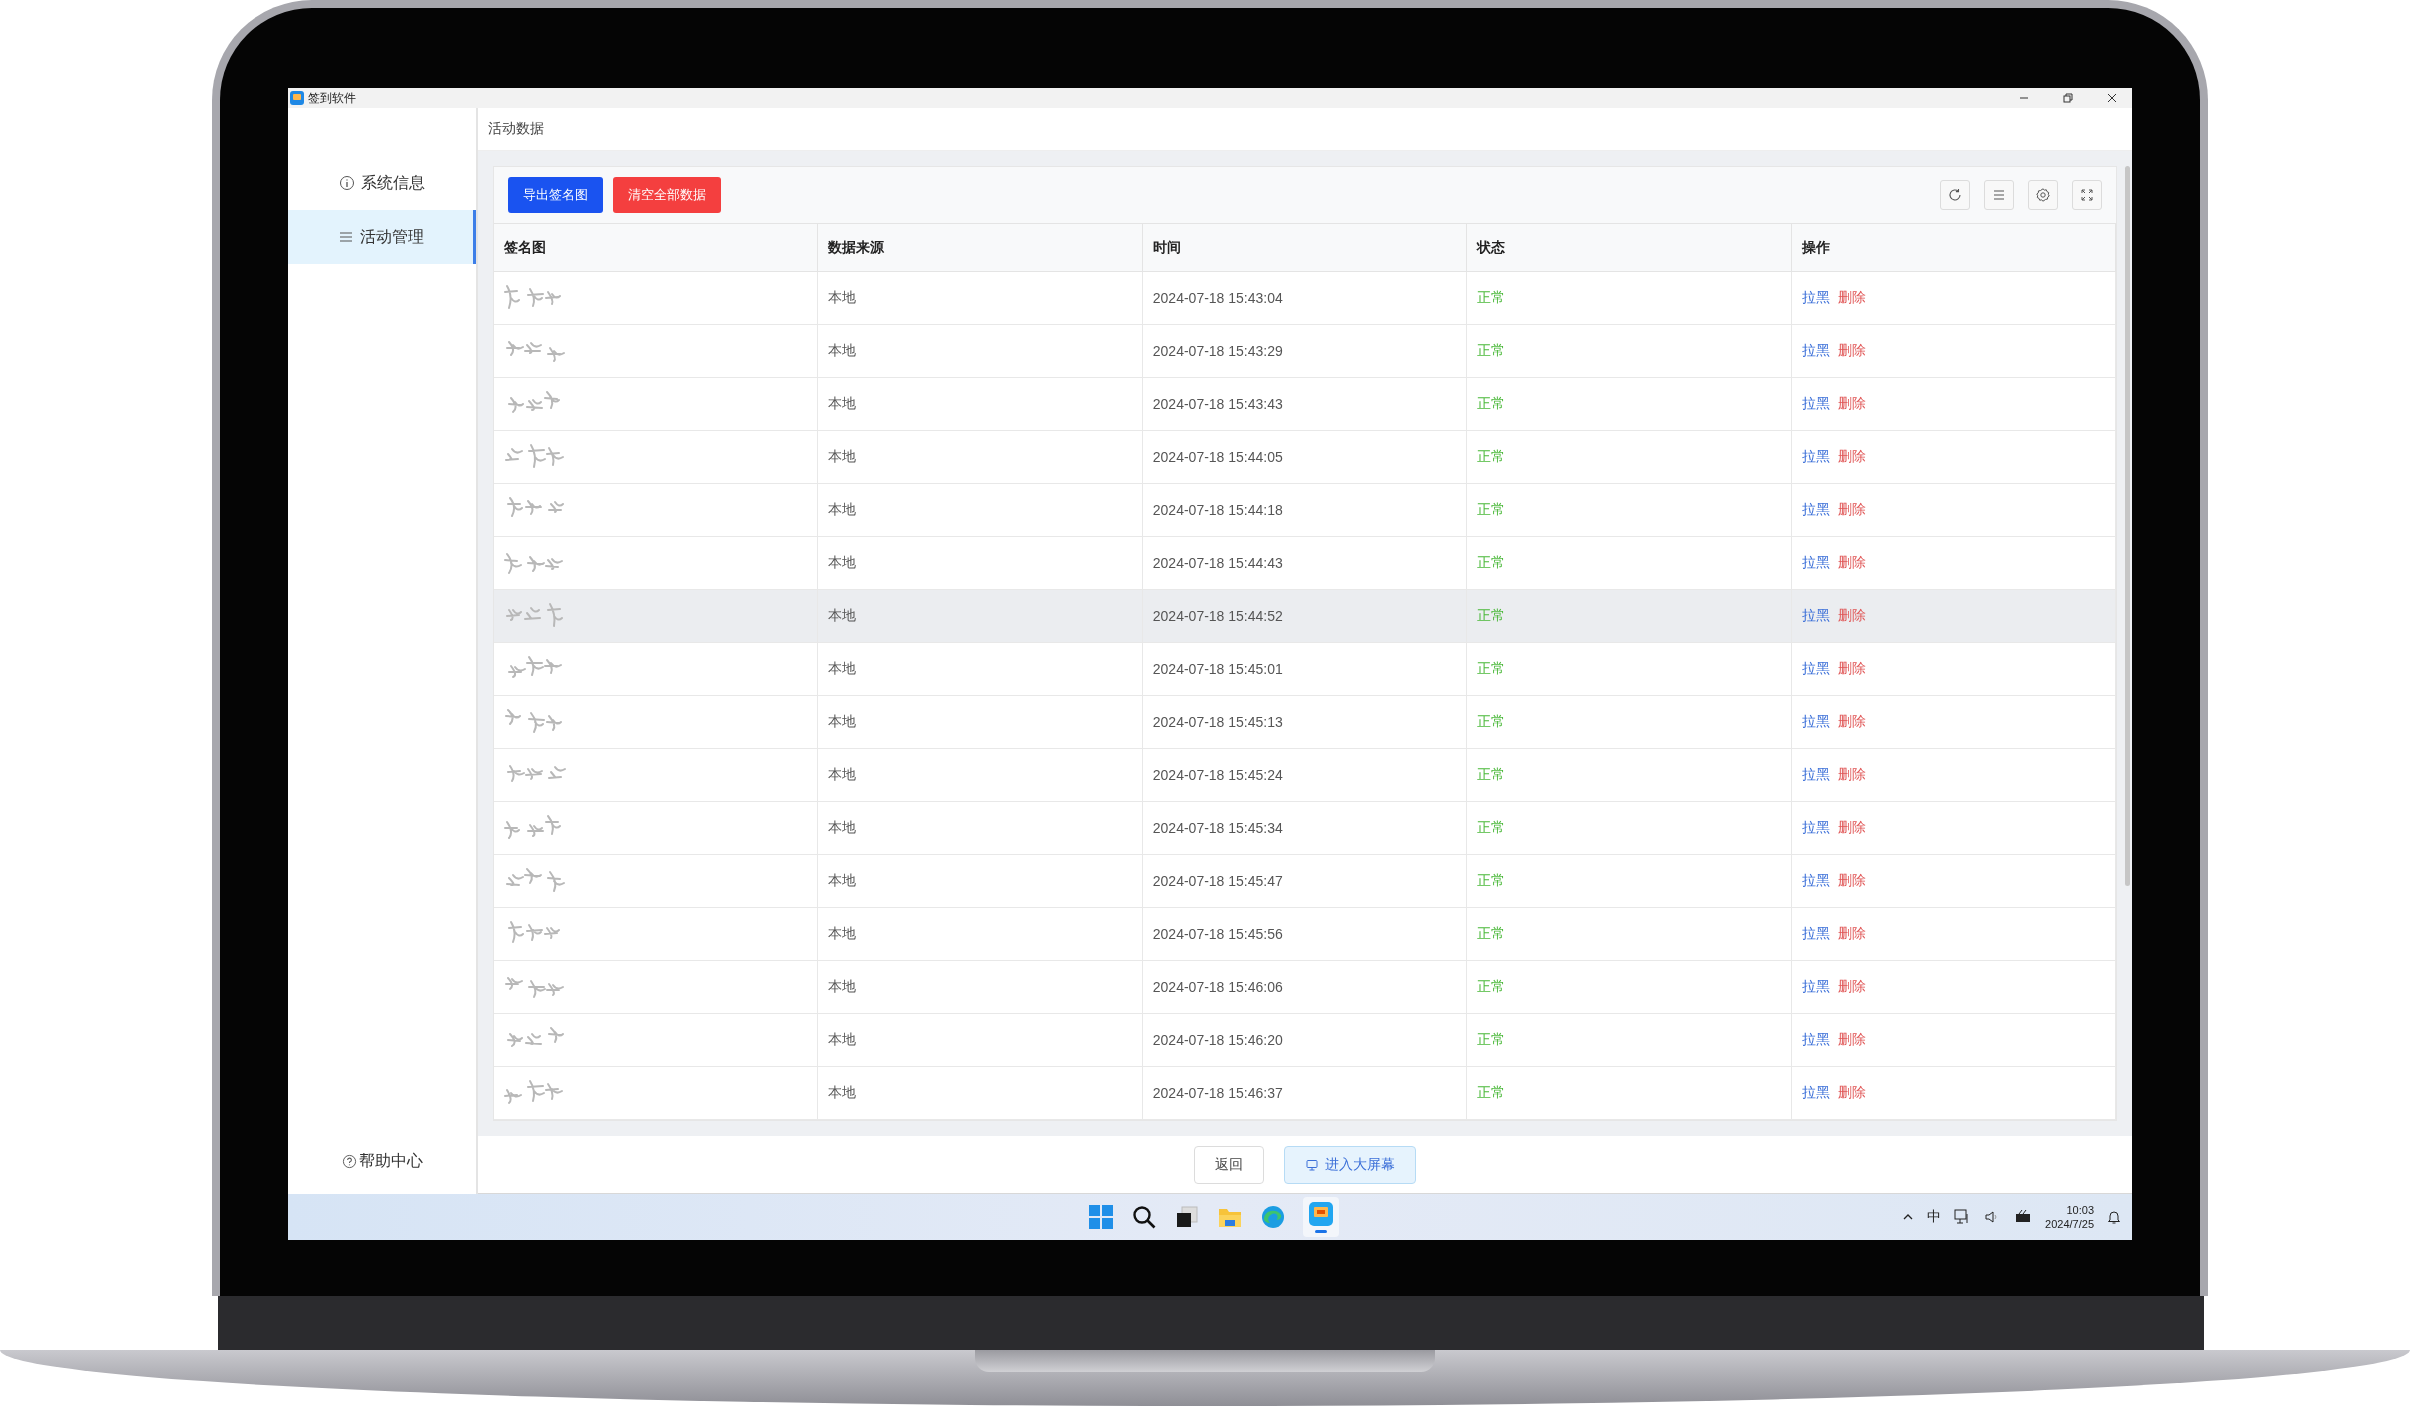 This screenshot has width=2410, height=1406. What do you see at coordinates (1217, 881) in the screenshot?
I see `table-cell: 2024-07-18 15:45:47` at bounding box center [1217, 881].